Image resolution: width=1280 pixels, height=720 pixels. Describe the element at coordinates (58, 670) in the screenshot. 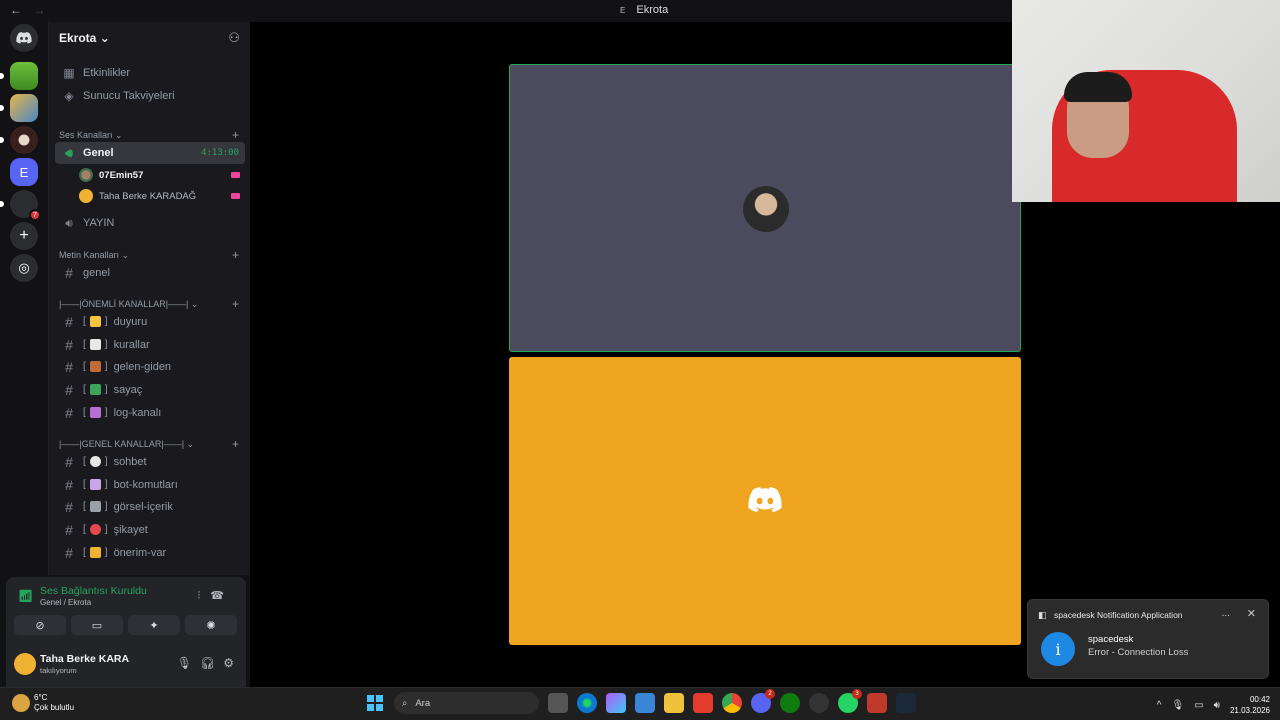

I see `user-status: takılıyorum` at that location.